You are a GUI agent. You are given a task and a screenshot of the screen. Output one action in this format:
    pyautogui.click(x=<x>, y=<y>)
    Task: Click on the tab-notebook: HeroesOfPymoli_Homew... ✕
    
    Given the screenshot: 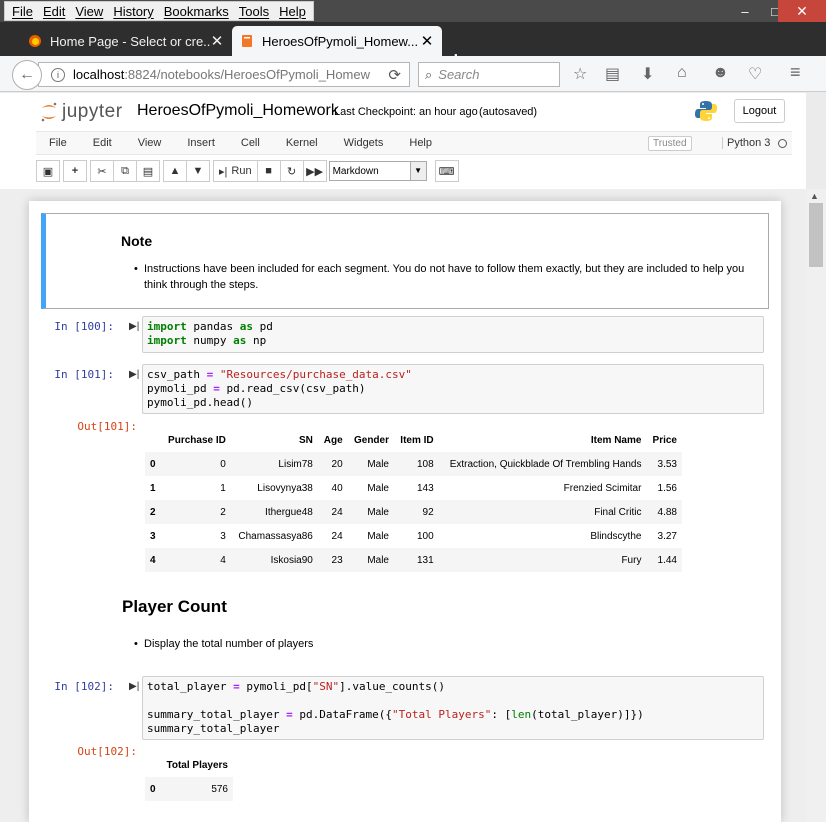 What is the action you would take?
    pyautogui.click(x=337, y=41)
    